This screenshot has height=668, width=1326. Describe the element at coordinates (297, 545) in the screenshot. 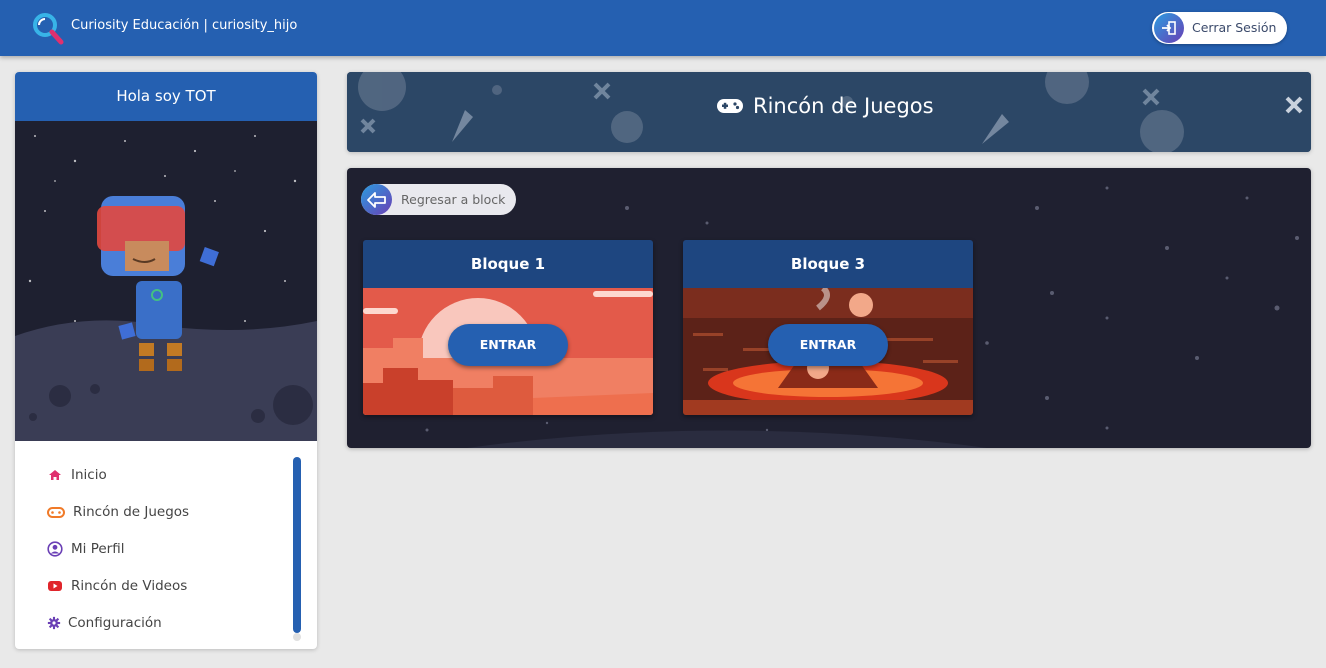

I see `sidebar-scrollbar` at that location.